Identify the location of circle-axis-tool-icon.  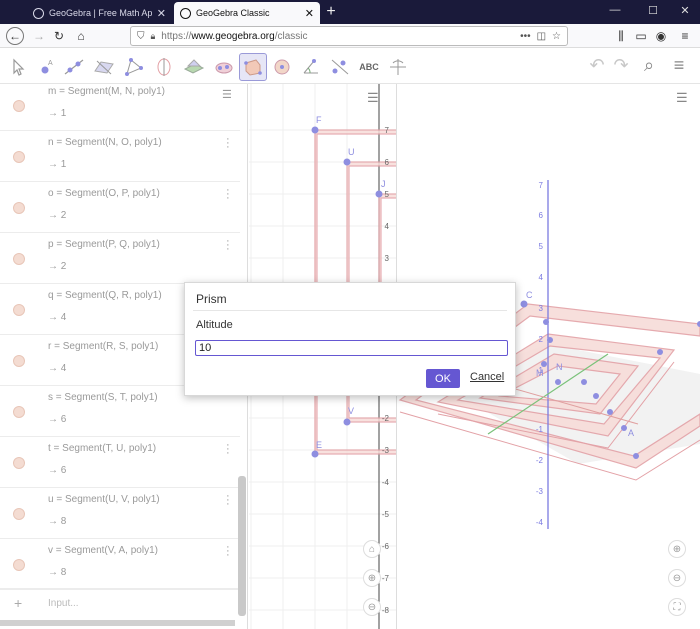
(164, 67).